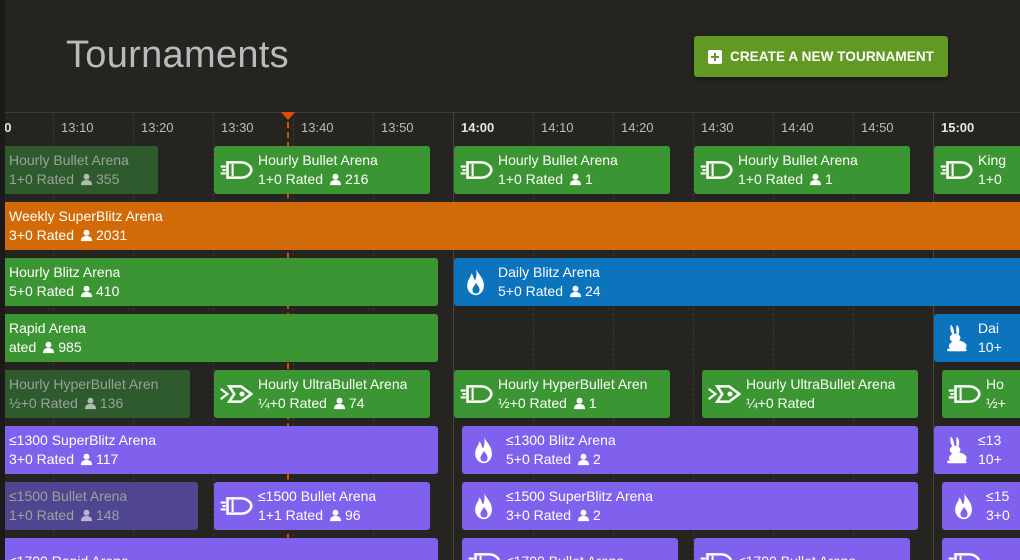  What do you see at coordinates (318, 179) in the screenshot?
I see `tournament-meta: 1+0 Rated 216` at bounding box center [318, 179].